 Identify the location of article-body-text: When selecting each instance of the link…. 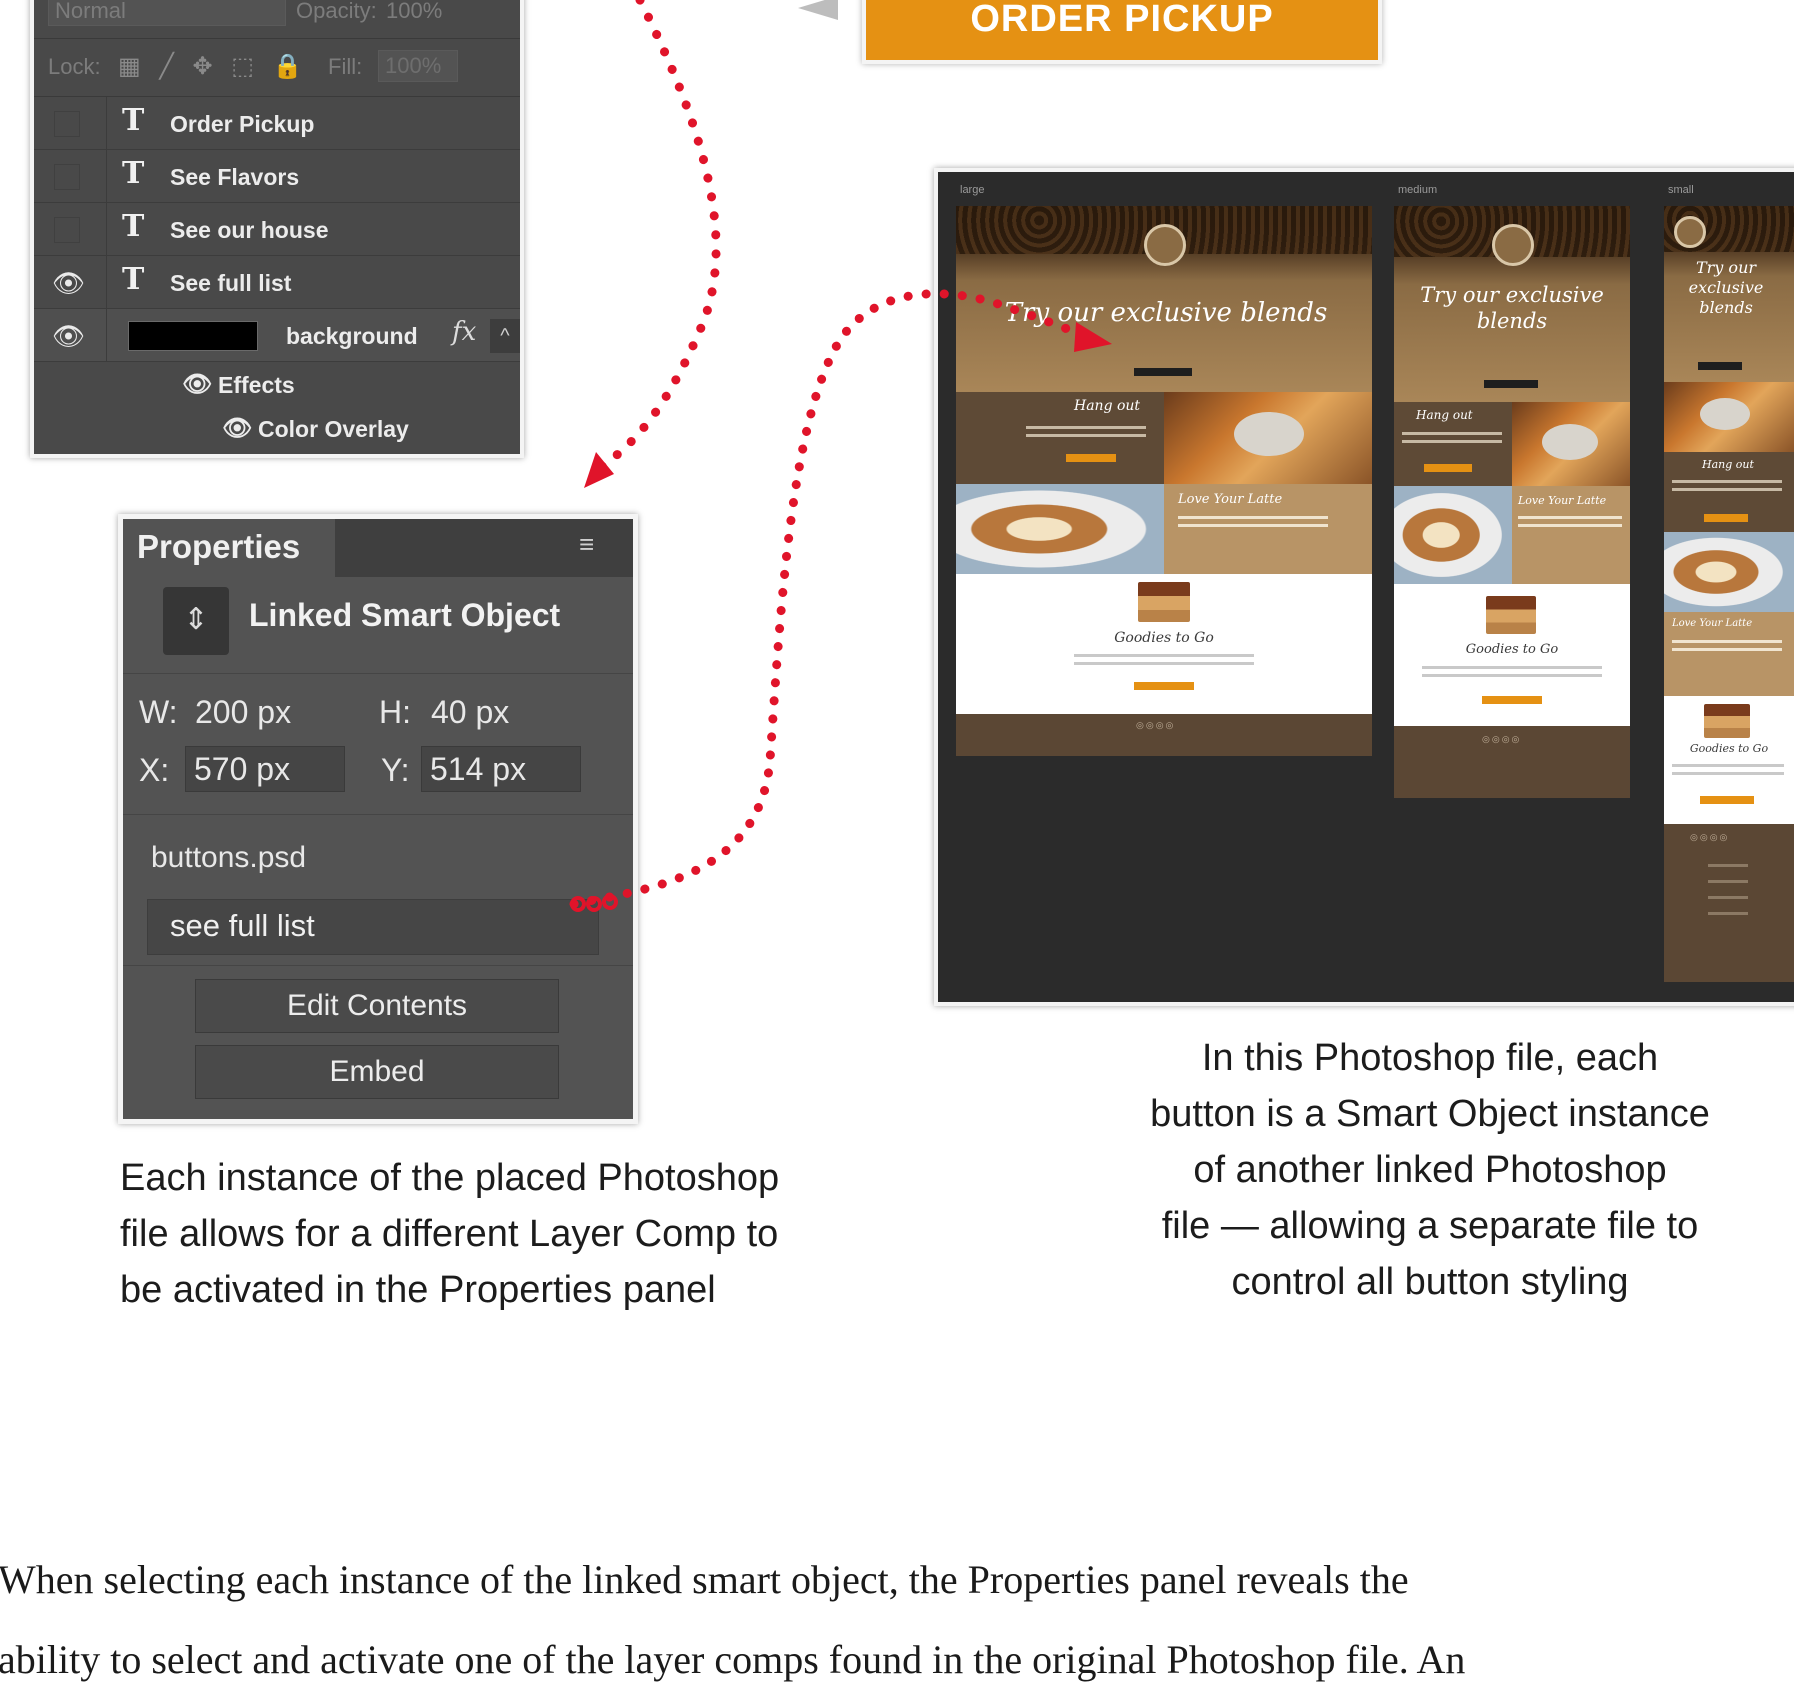
(897, 1620).